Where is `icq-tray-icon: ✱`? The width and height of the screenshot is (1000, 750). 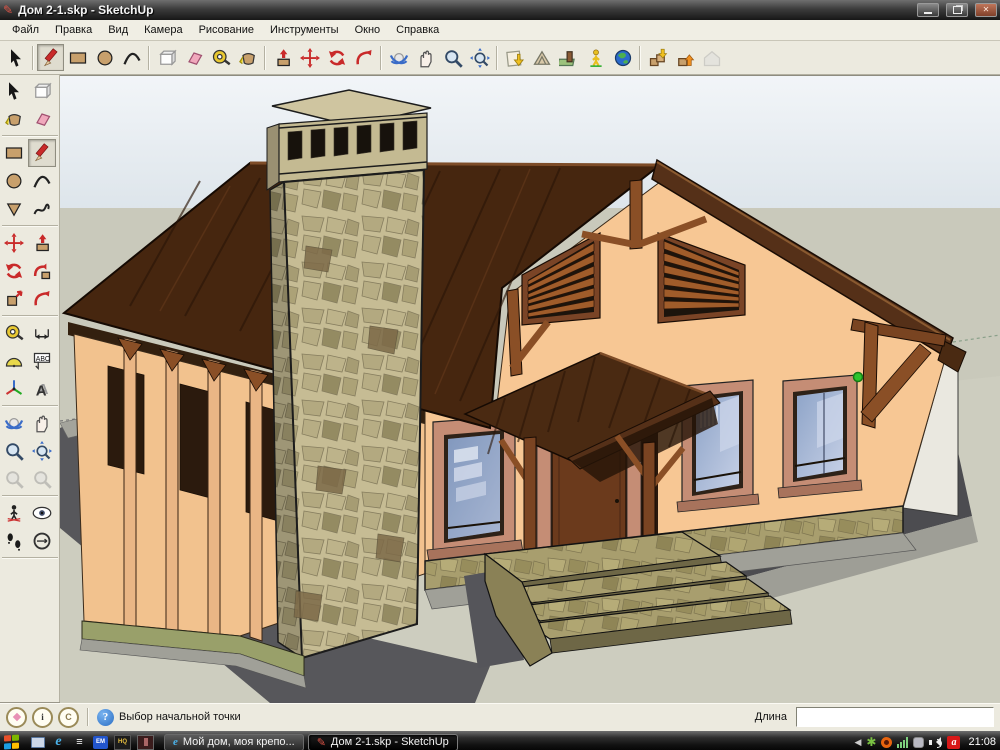
icq-tray-icon: ✱ is located at coordinates (871, 742).